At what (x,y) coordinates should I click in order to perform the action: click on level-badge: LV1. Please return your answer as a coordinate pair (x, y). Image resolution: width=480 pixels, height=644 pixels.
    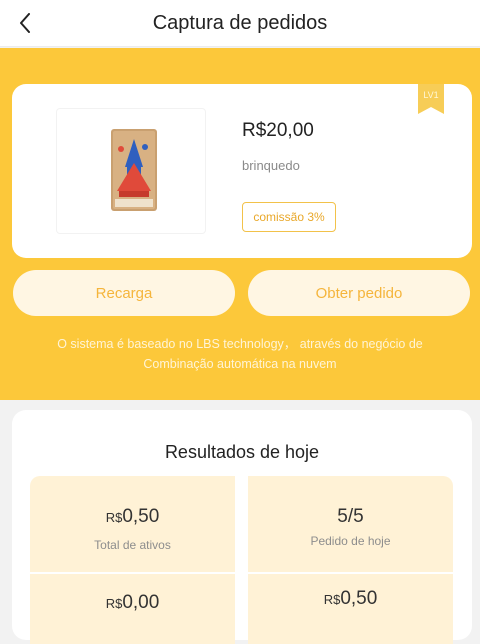
    Looking at the image, I should click on (431, 99).